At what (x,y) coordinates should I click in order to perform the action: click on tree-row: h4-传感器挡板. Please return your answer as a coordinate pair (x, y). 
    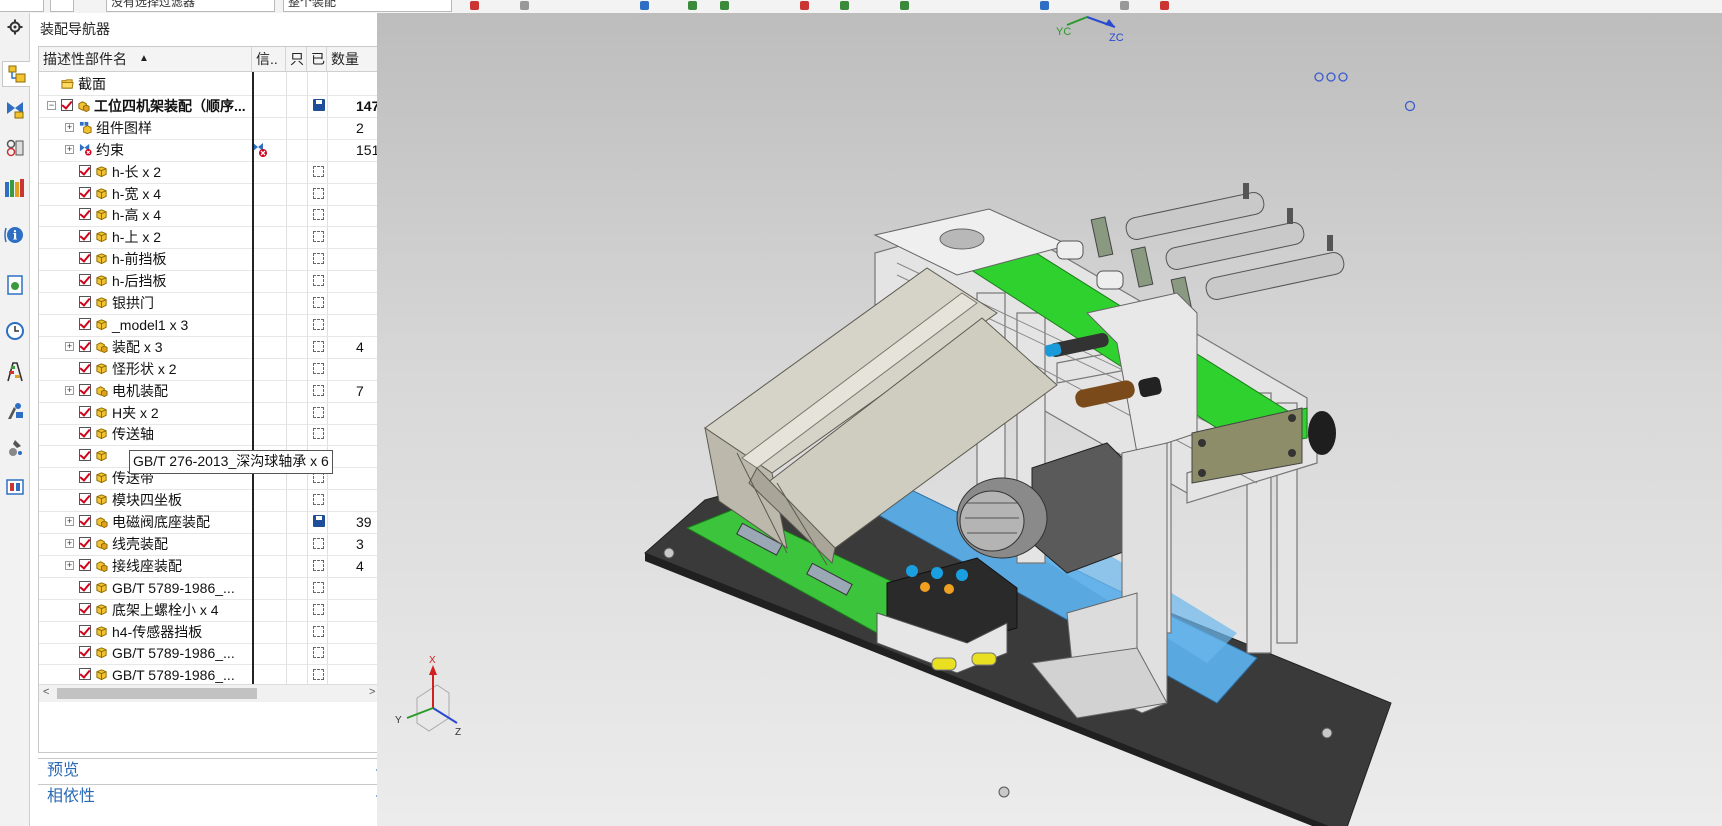
    Looking at the image, I should click on (211, 632).